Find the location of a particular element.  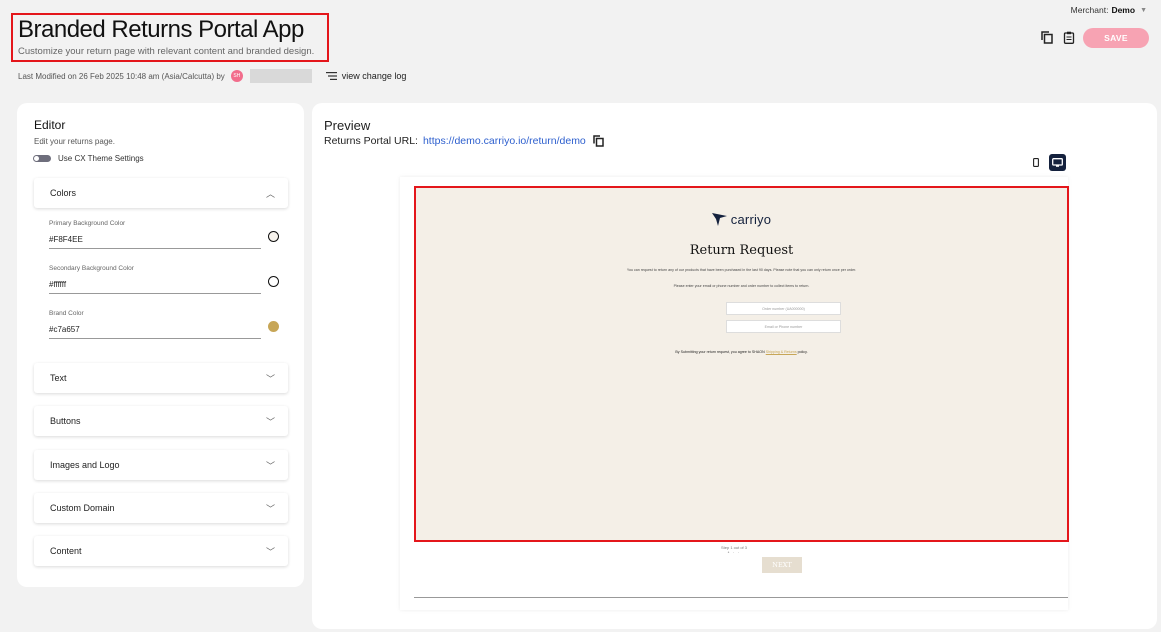

section-custom-domain-label: Custom Domain is located at coordinates (82, 508).